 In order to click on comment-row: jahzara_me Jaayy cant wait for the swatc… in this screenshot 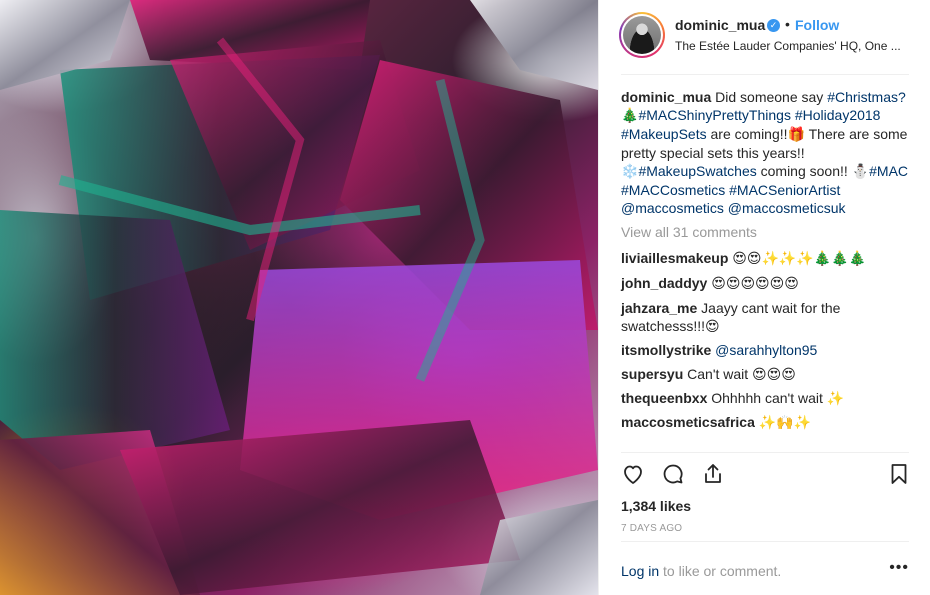, I will do `click(767, 317)`.